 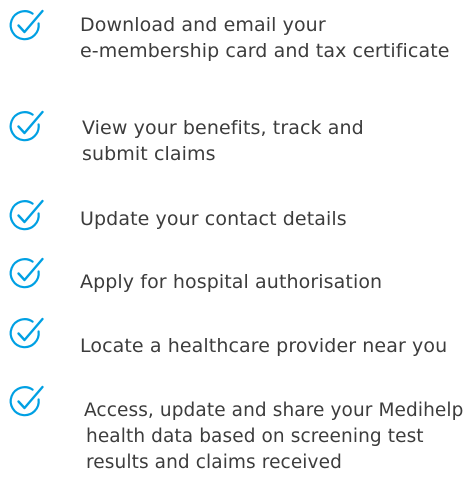 What do you see at coordinates (274, 410) in the screenshot?
I see `feature-line: Access, update and share your Medihelp` at bounding box center [274, 410].